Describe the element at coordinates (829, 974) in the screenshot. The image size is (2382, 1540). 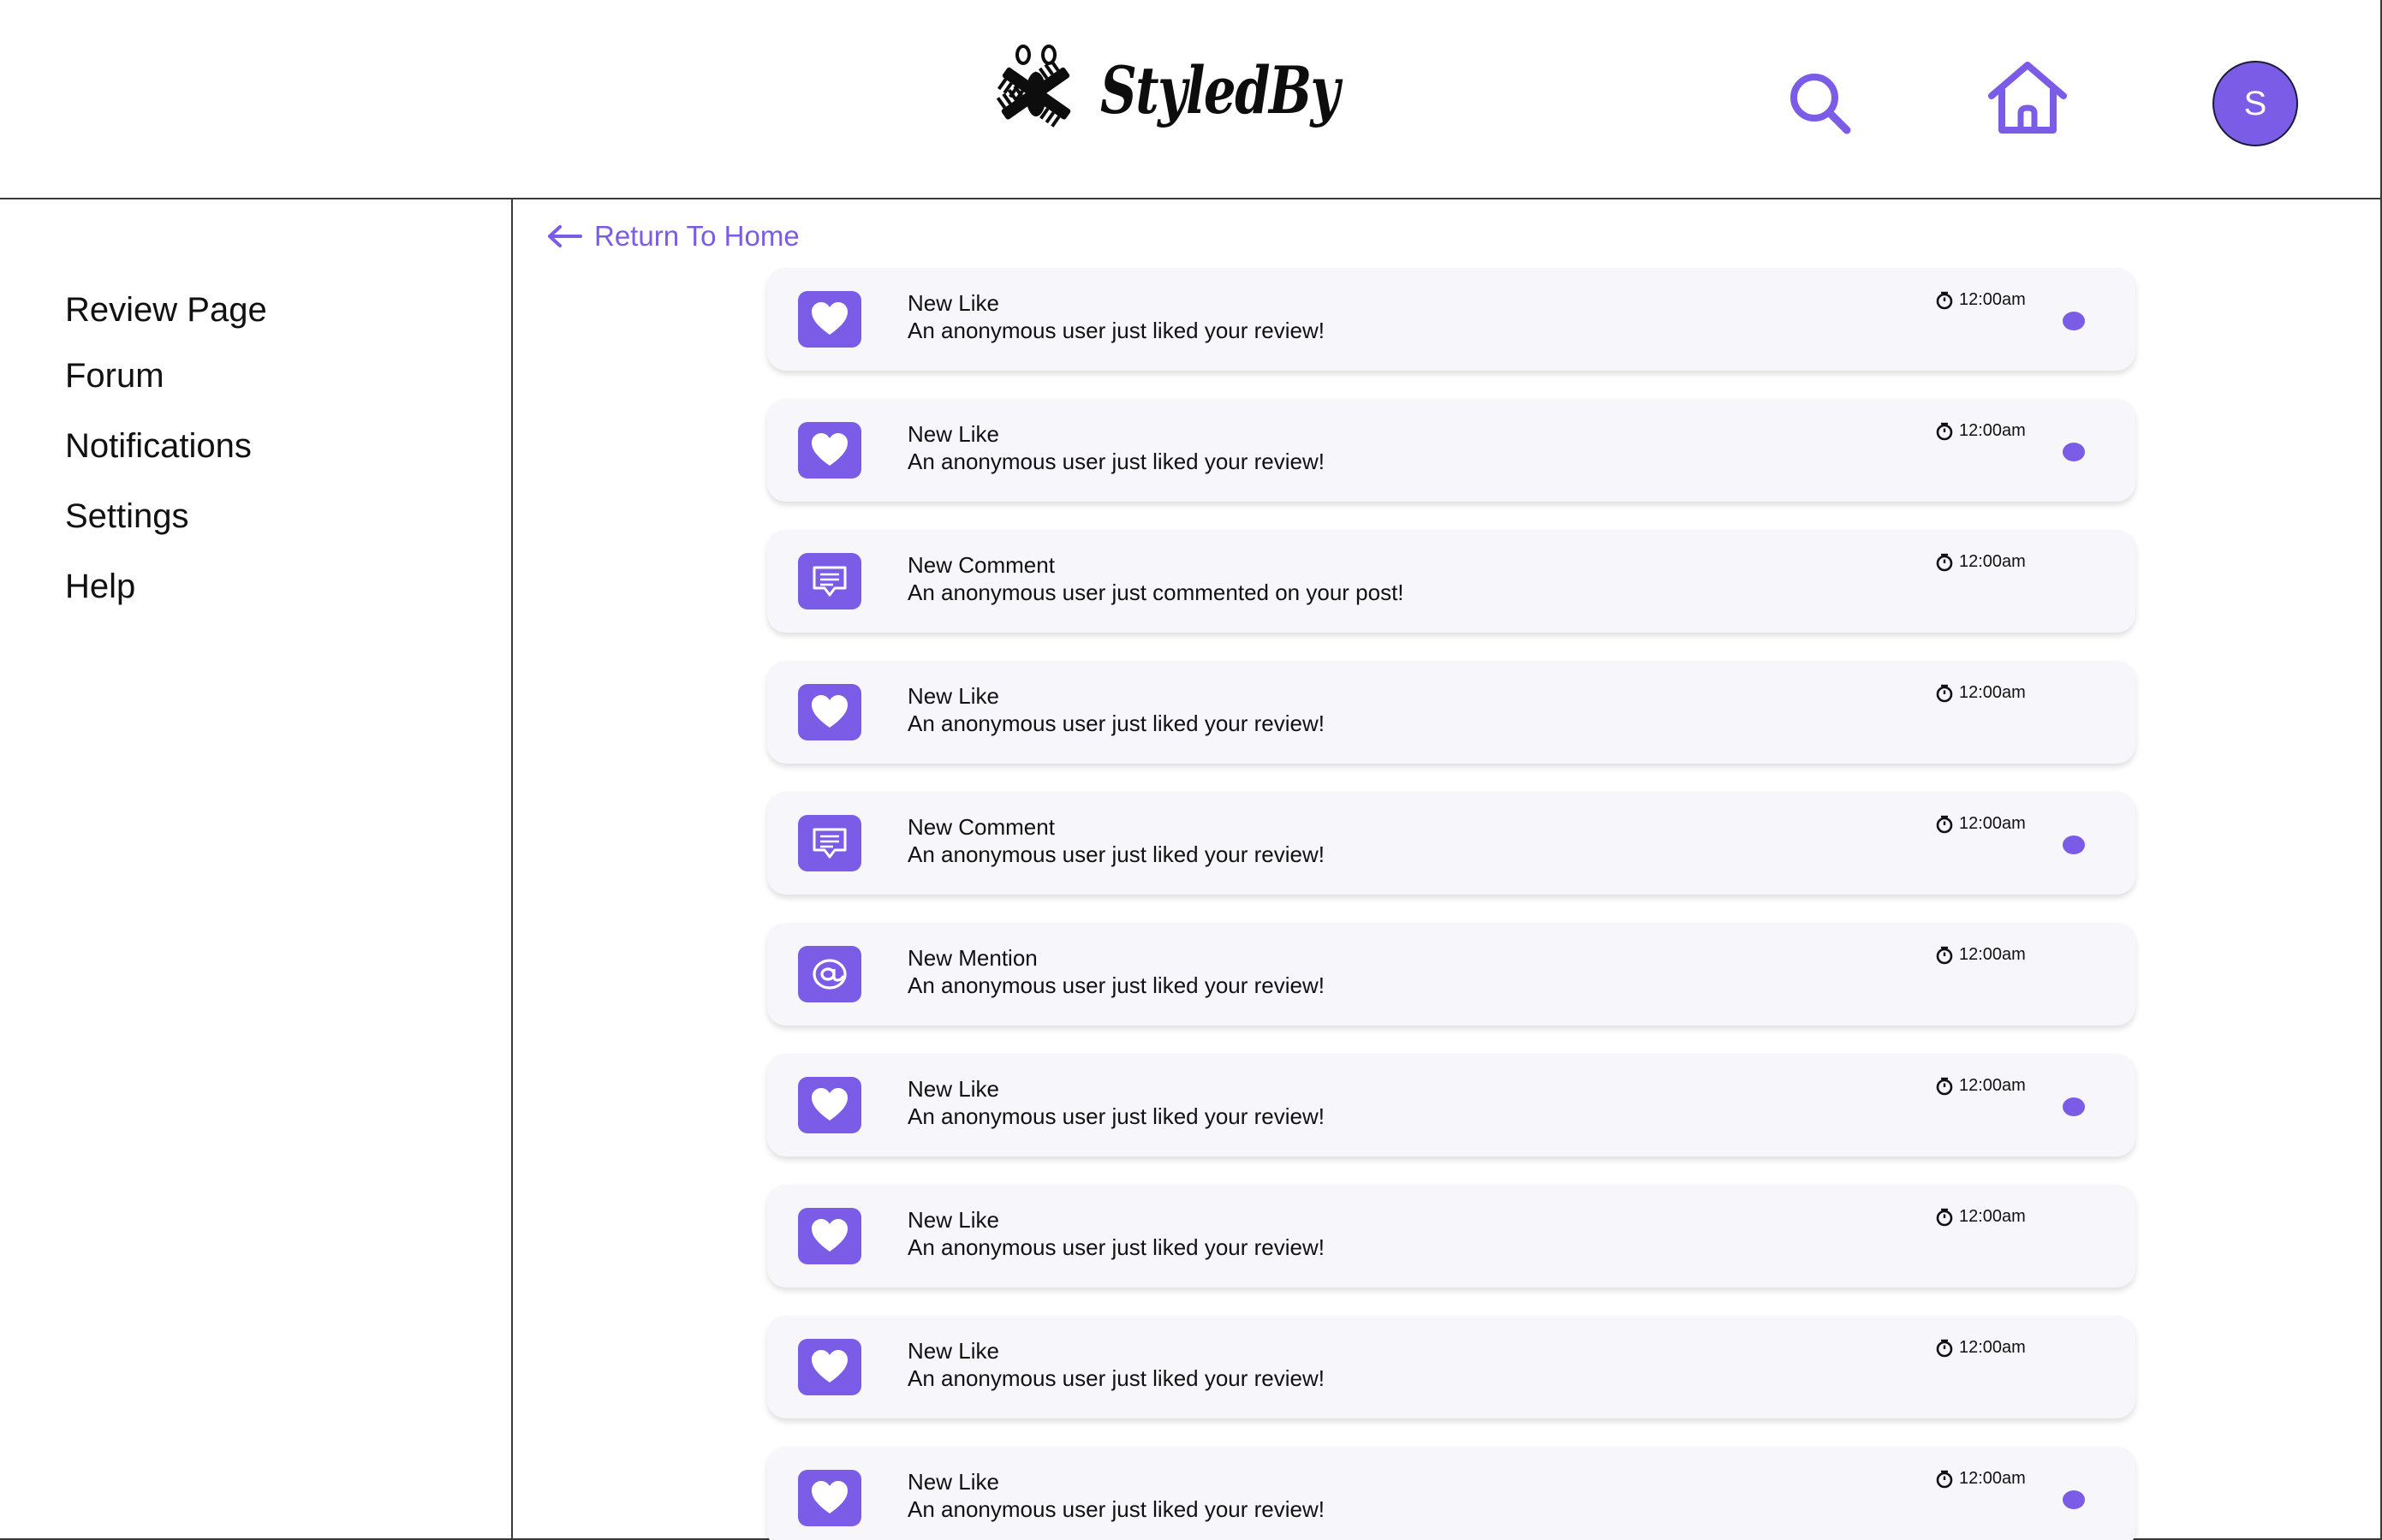
I see `at-icon` at that location.